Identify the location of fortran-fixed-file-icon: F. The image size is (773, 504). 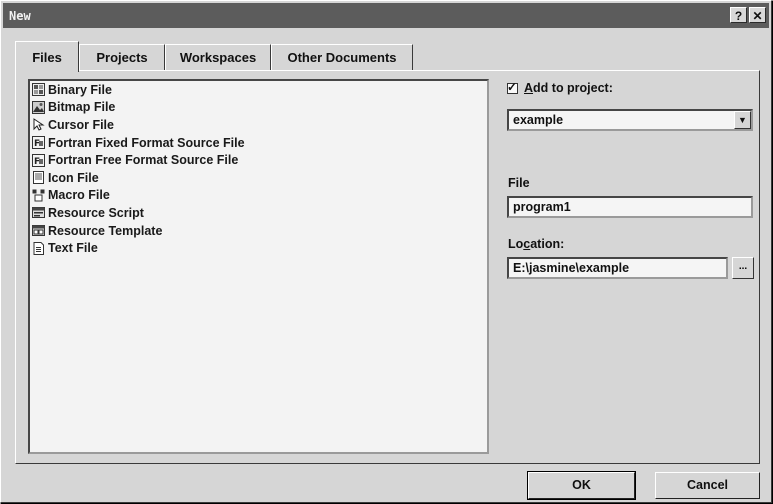
(38, 143).